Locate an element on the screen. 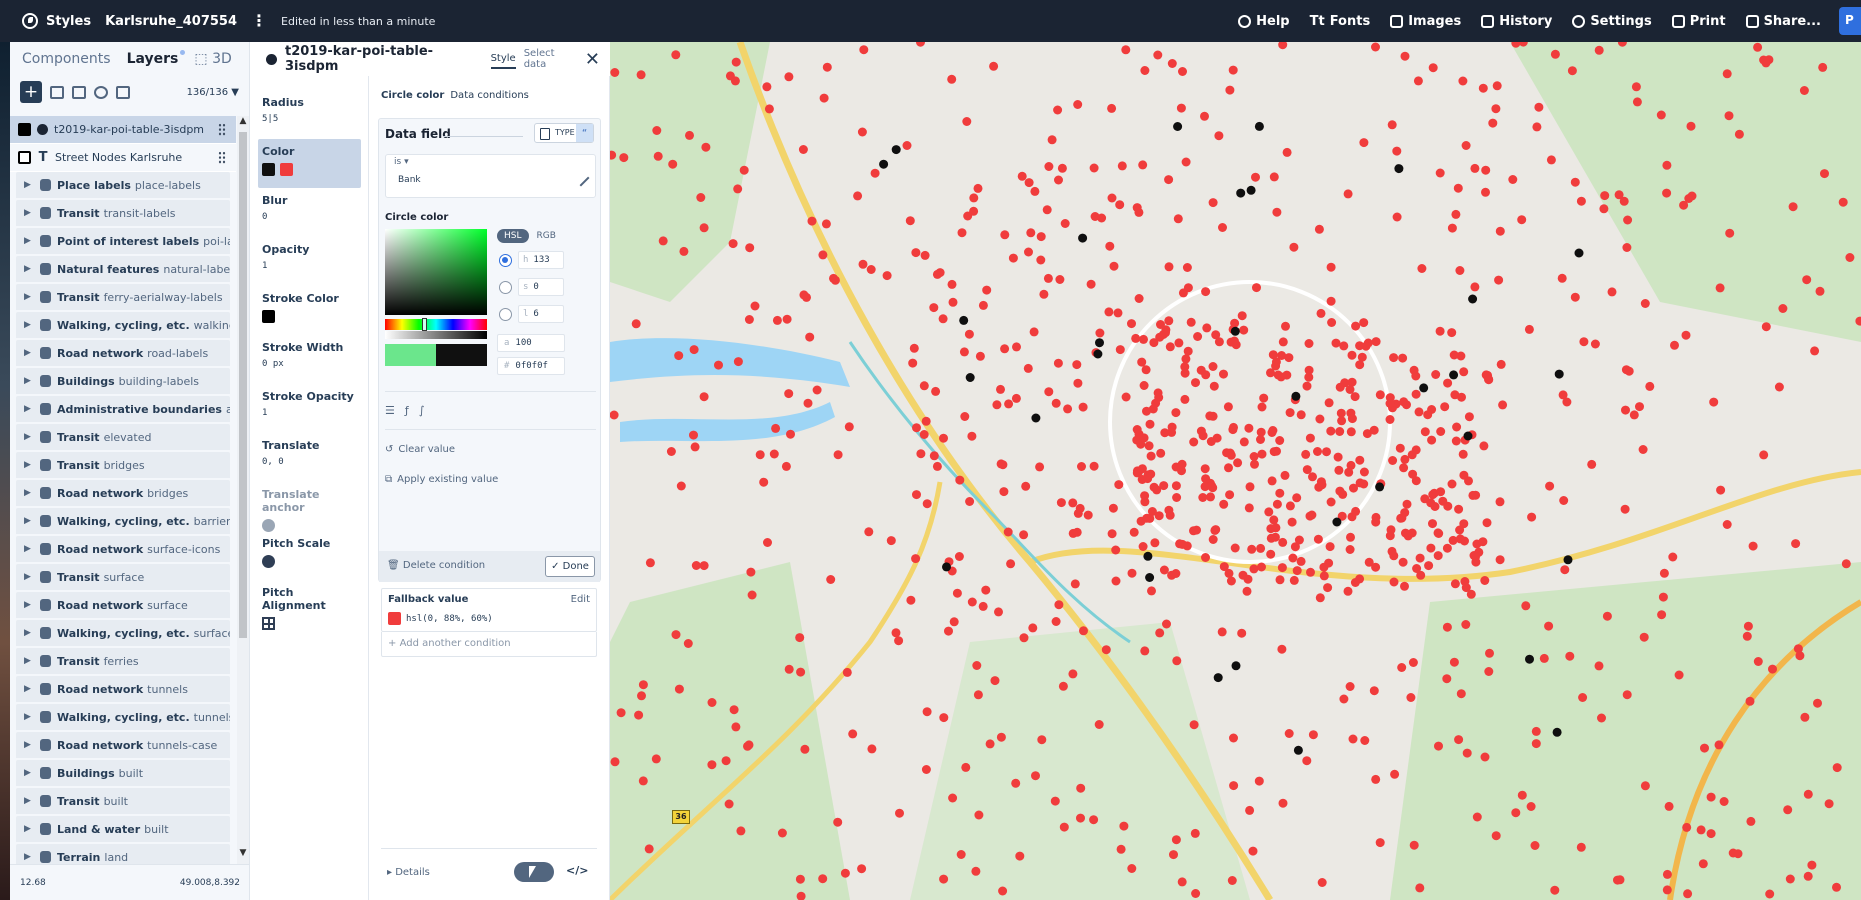 The width and height of the screenshot is (1861, 900). duplicate-icon is located at coordinates (57, 92).